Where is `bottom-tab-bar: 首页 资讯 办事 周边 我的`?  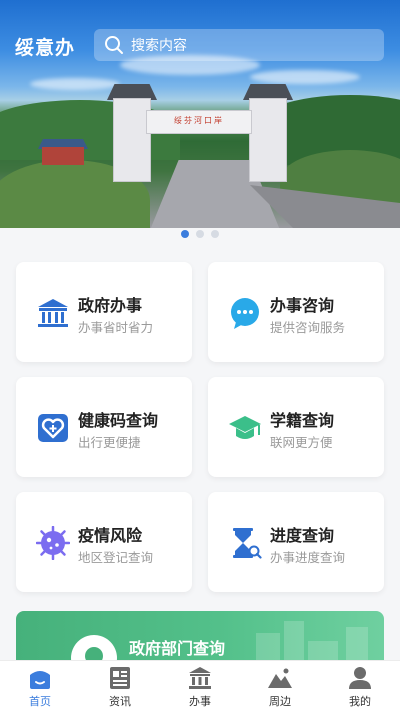 bottom-tab-bar: 首页 资讯 办事 周边 我的 is located at coordinates (200, 685).